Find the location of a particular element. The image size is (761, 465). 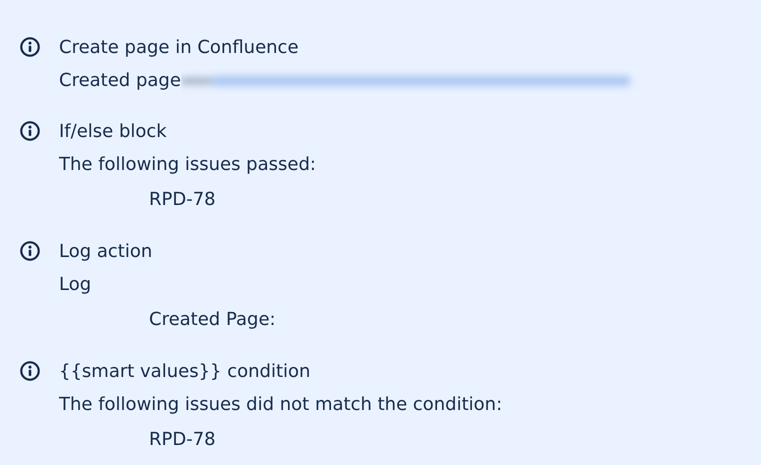

entry-detail: The following issues did not match the condition: is located at coordinates (280, 405).